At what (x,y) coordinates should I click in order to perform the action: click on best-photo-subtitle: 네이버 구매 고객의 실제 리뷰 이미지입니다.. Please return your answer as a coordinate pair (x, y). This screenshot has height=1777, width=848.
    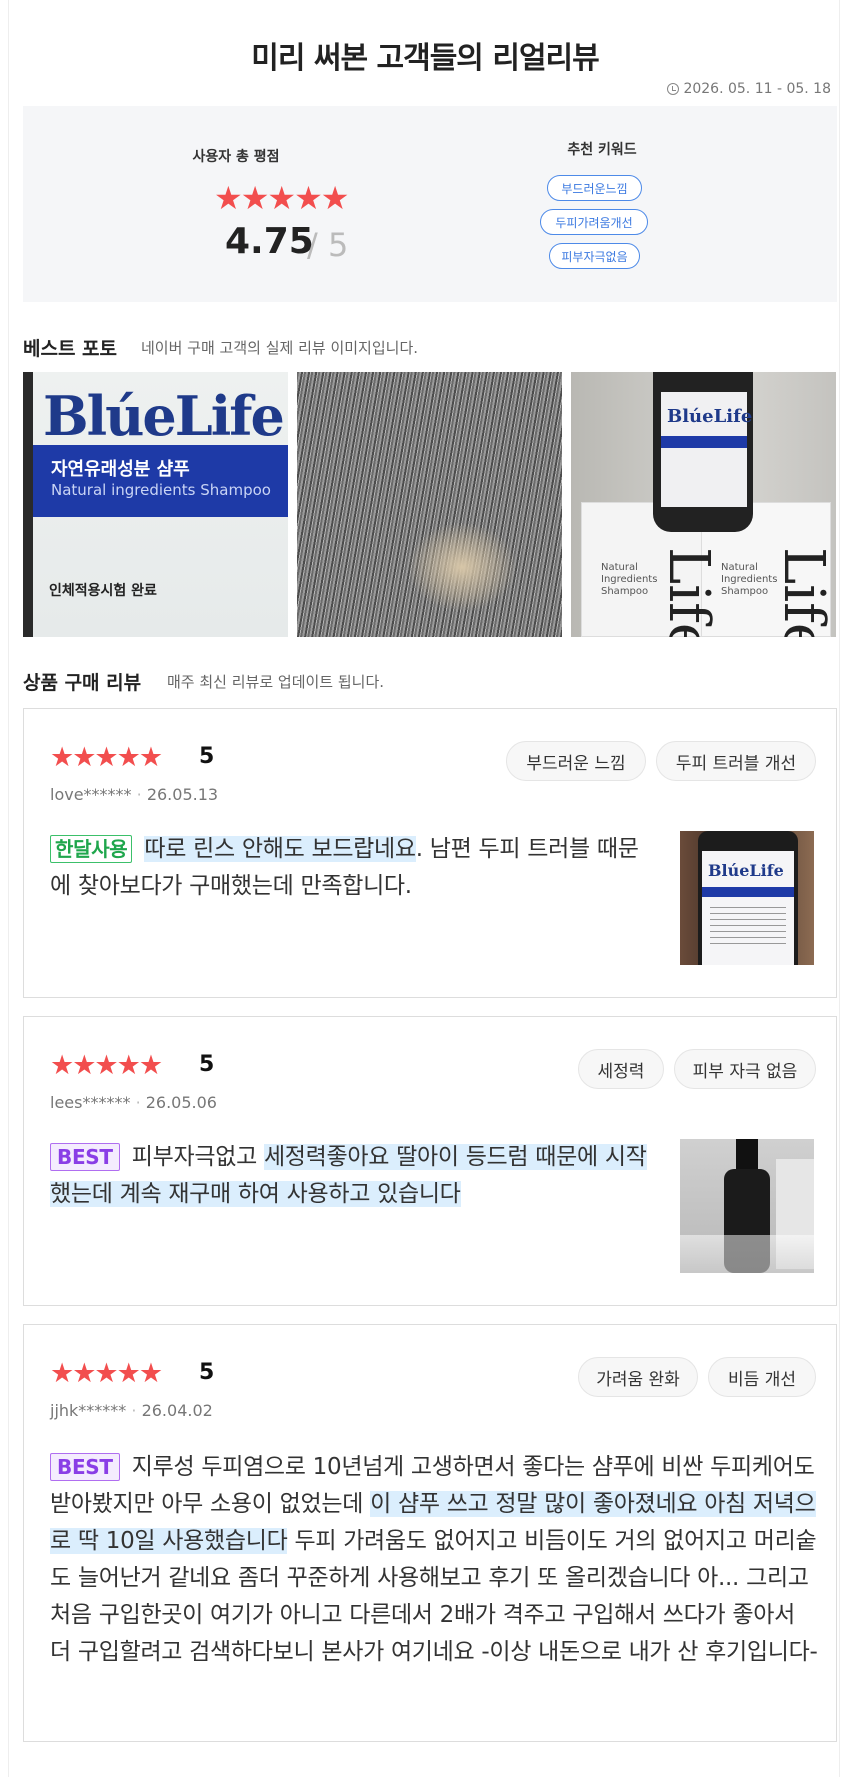
    Looking at the image, I should click on (280, 348).